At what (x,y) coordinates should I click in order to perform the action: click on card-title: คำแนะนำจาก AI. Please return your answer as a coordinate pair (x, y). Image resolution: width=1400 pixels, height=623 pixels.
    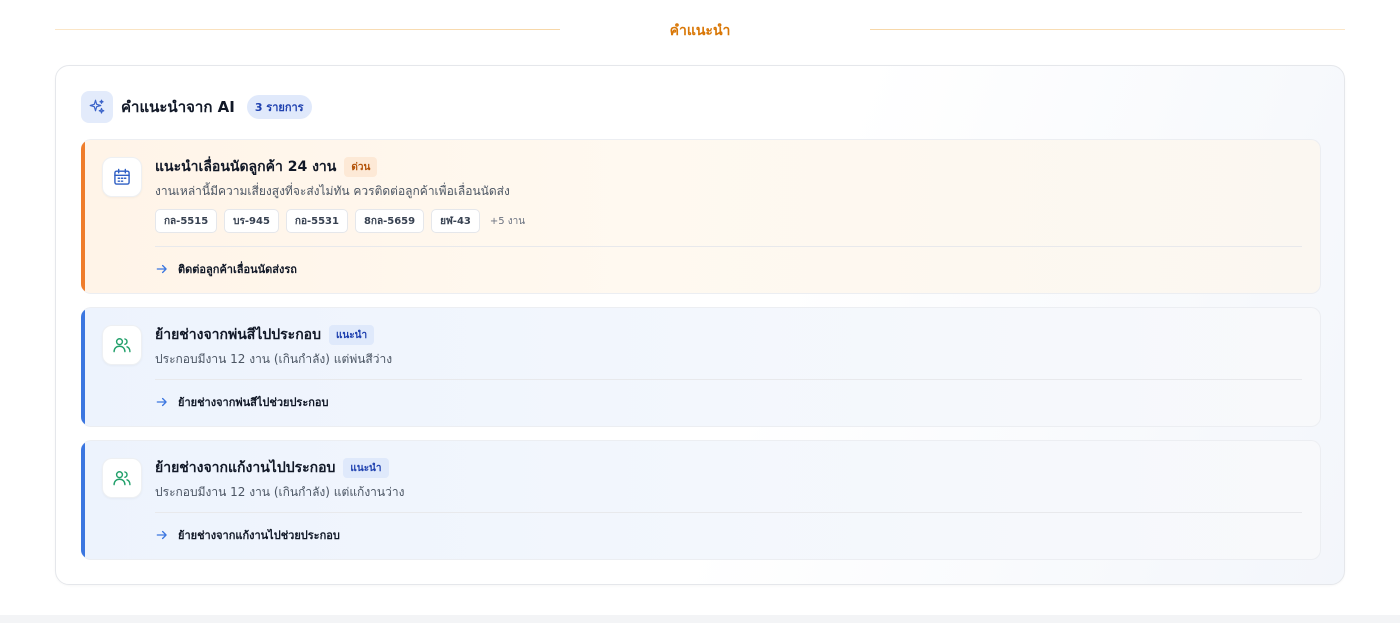
    Looking at the image, I should click on (178, 107).